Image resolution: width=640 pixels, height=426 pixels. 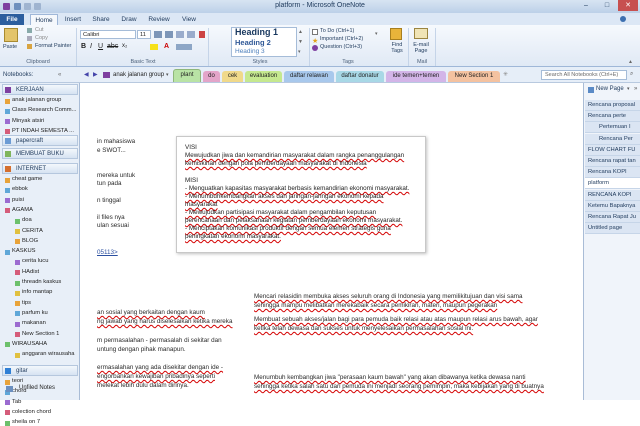 What do you see at coordinates (11, 35) in the screenshot?
I see `paste-icon` at bounding box center [11, 35].